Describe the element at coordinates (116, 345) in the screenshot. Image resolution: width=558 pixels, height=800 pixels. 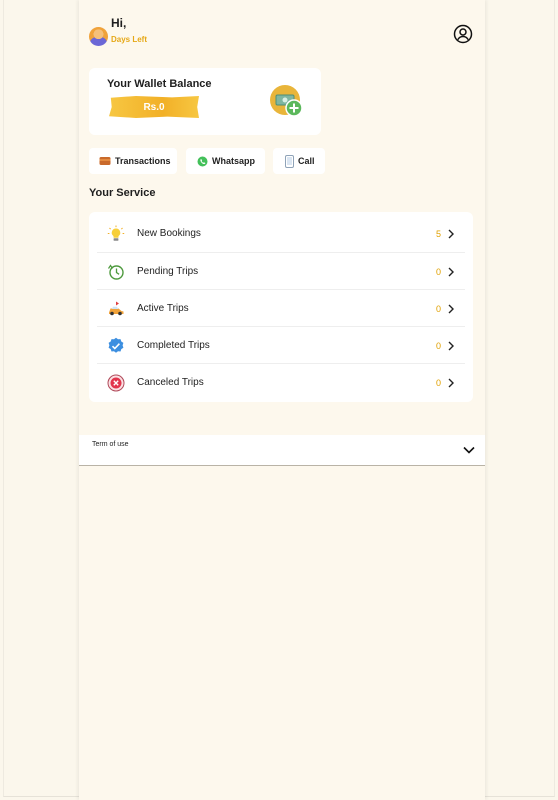
I see `verified-check-icon` at that location.